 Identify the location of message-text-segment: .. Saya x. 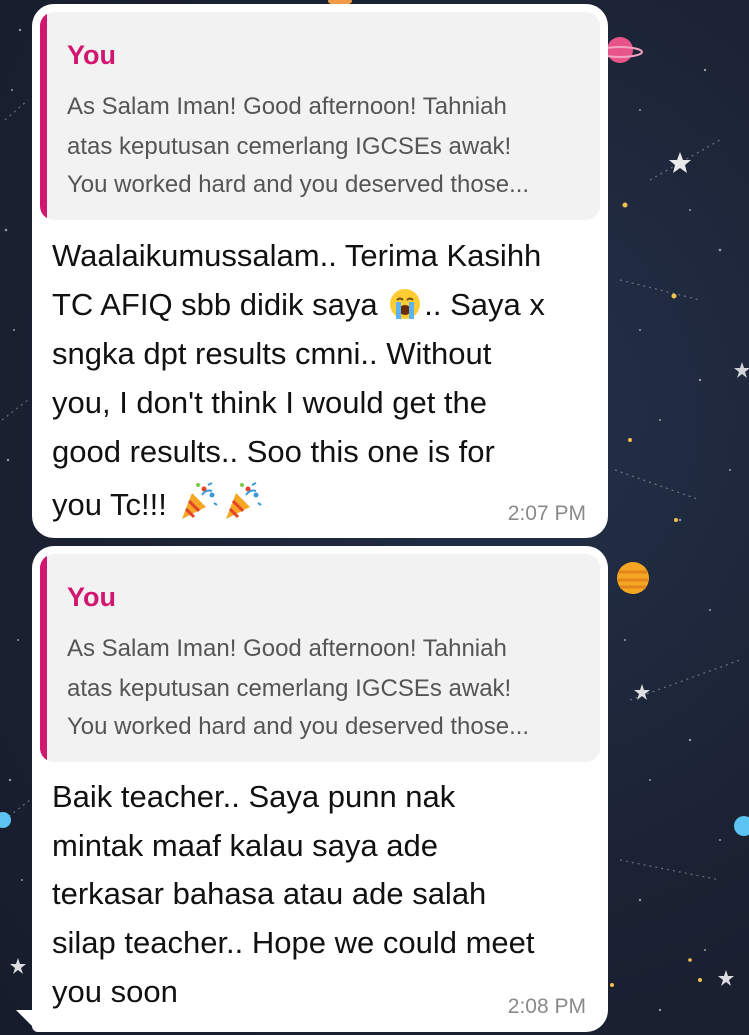
(484, 304).